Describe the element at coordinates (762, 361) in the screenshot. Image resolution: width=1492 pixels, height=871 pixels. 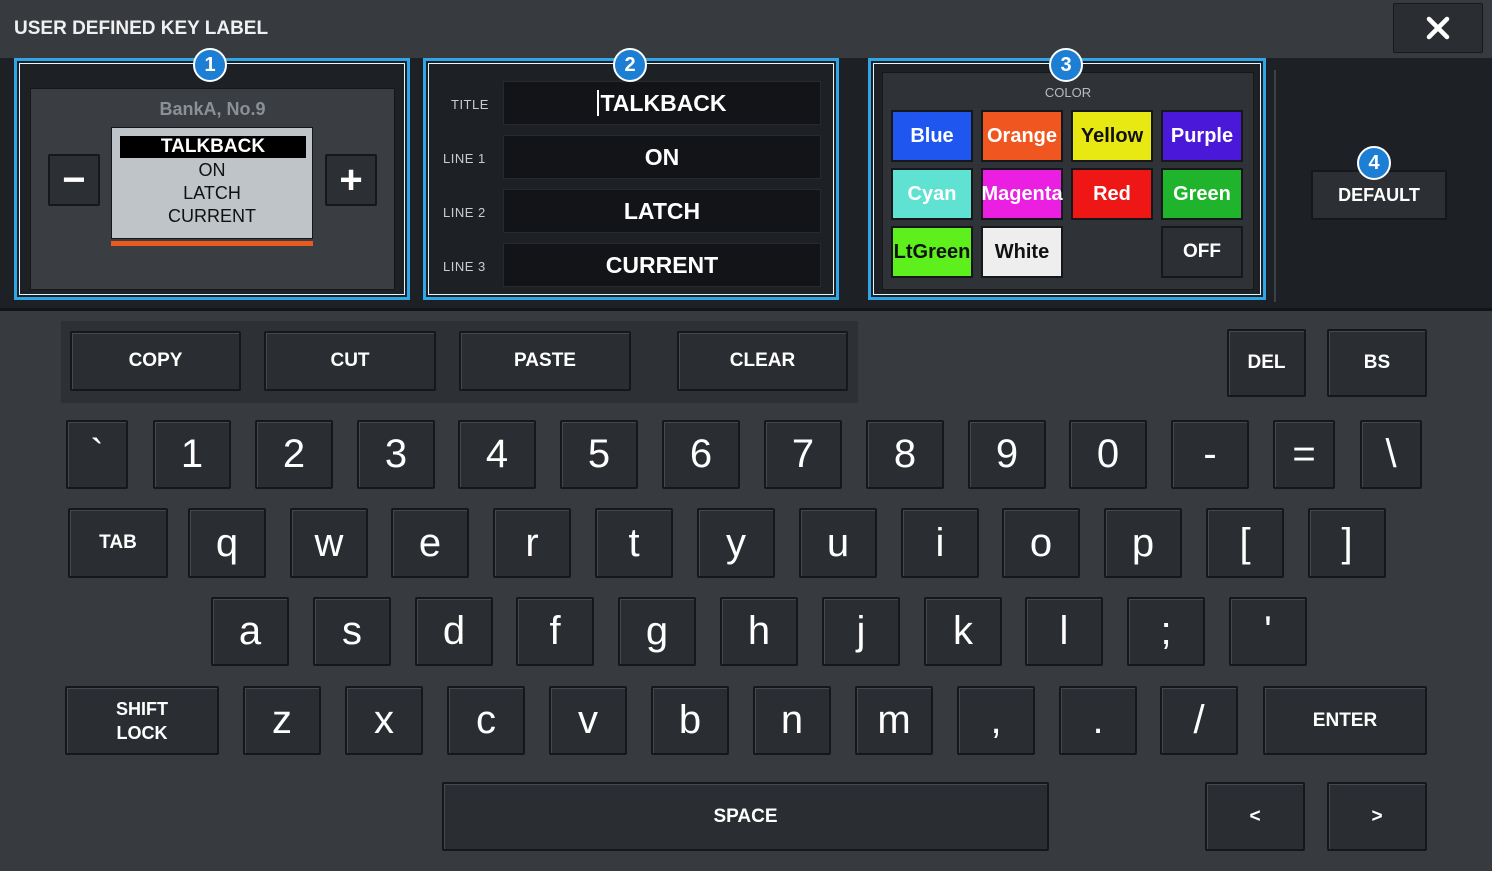
I see `clear-button: CLEAR` at that location.